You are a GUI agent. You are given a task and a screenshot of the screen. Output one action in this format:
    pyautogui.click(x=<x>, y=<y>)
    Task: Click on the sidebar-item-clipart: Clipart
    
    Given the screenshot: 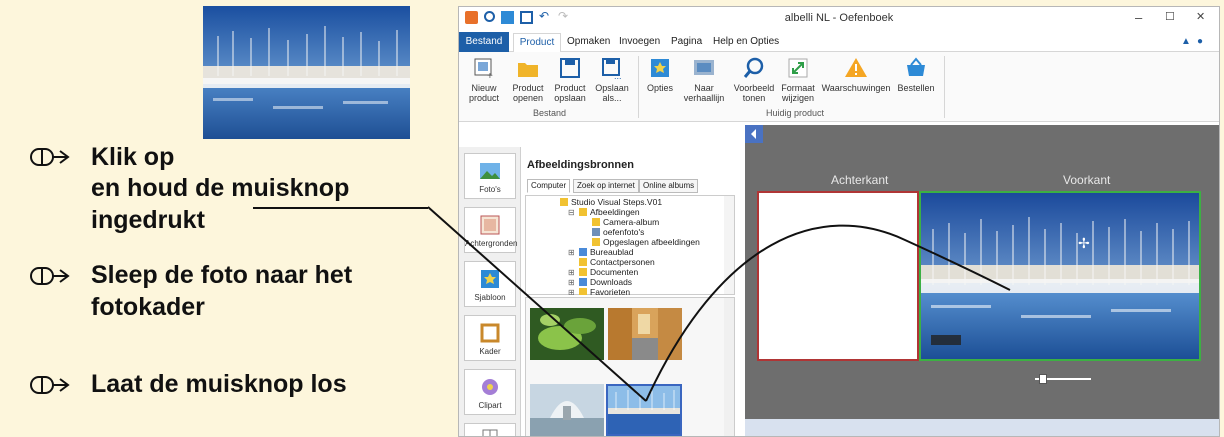 What is the action you would take?
    pyautogui.click(x=490, y=392)
    